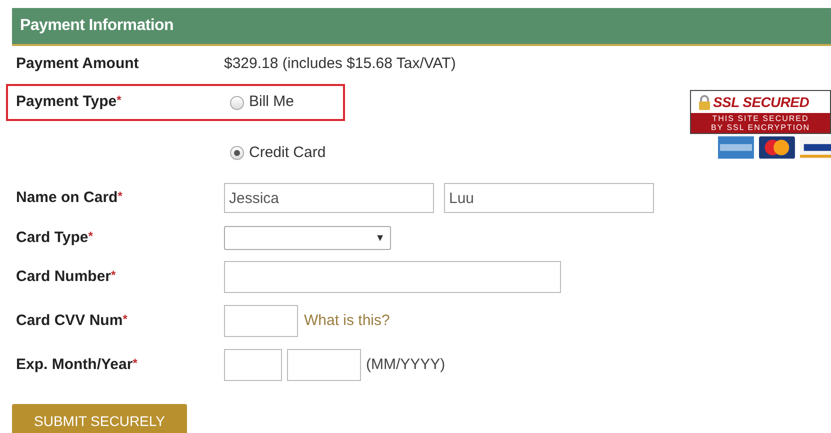 The image size is (831, 433). Describe the element at coordinates (340, 64) in the screenshot. I see `payment-amount: $329.18 (includes $15.68 Tax/VAT)` at that location.